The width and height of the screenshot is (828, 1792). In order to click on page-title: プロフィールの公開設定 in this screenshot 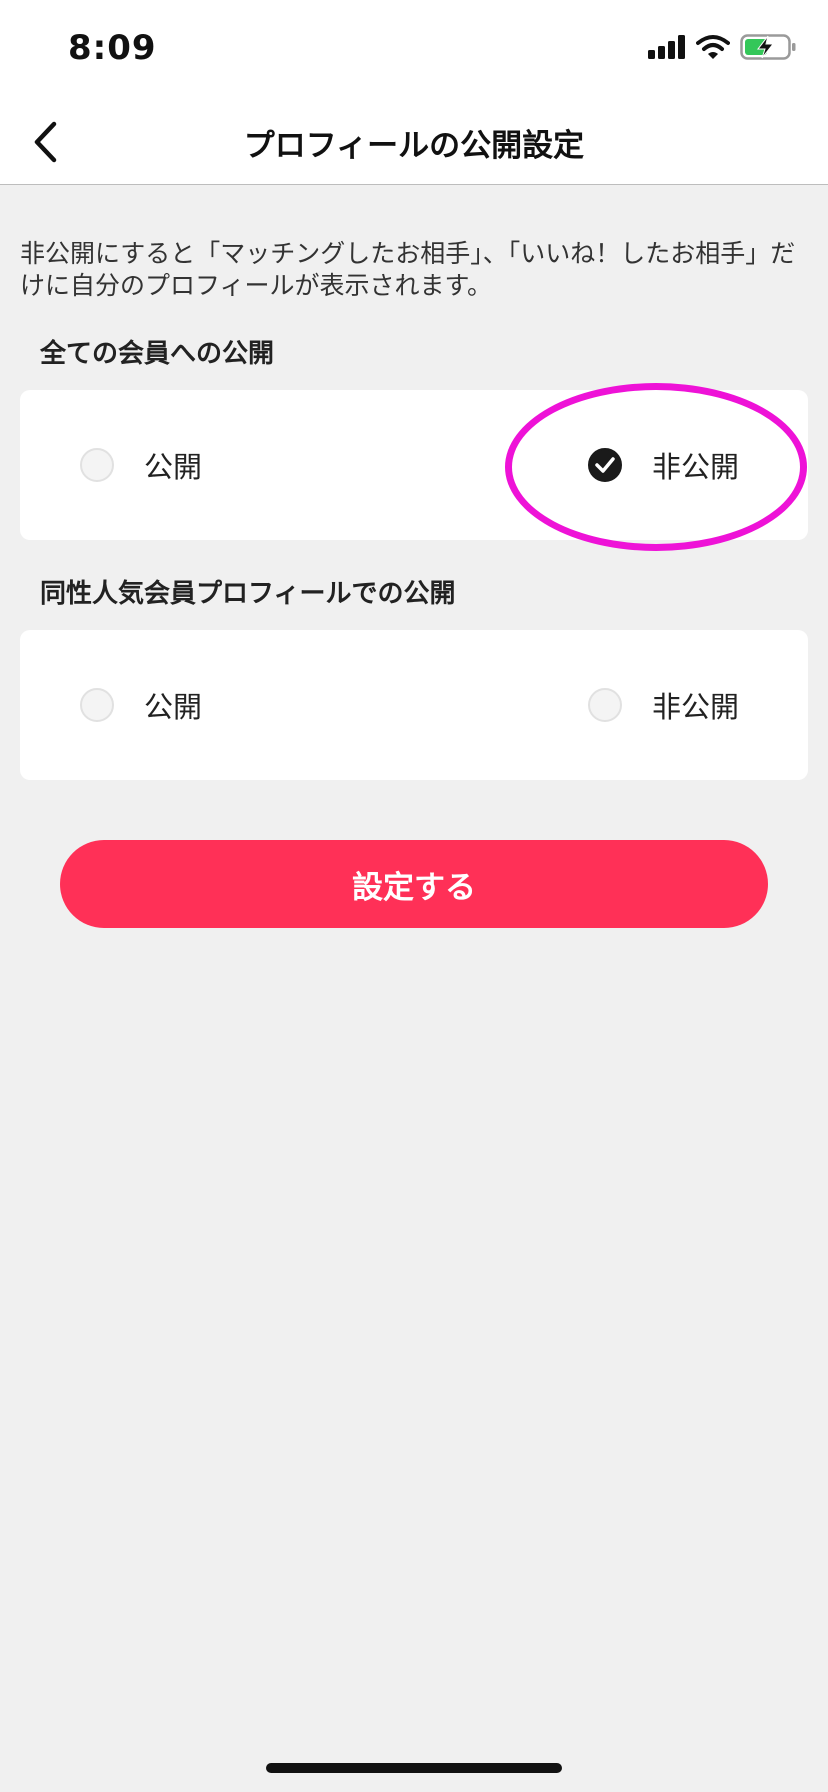, I will do `click(414, 146)`.